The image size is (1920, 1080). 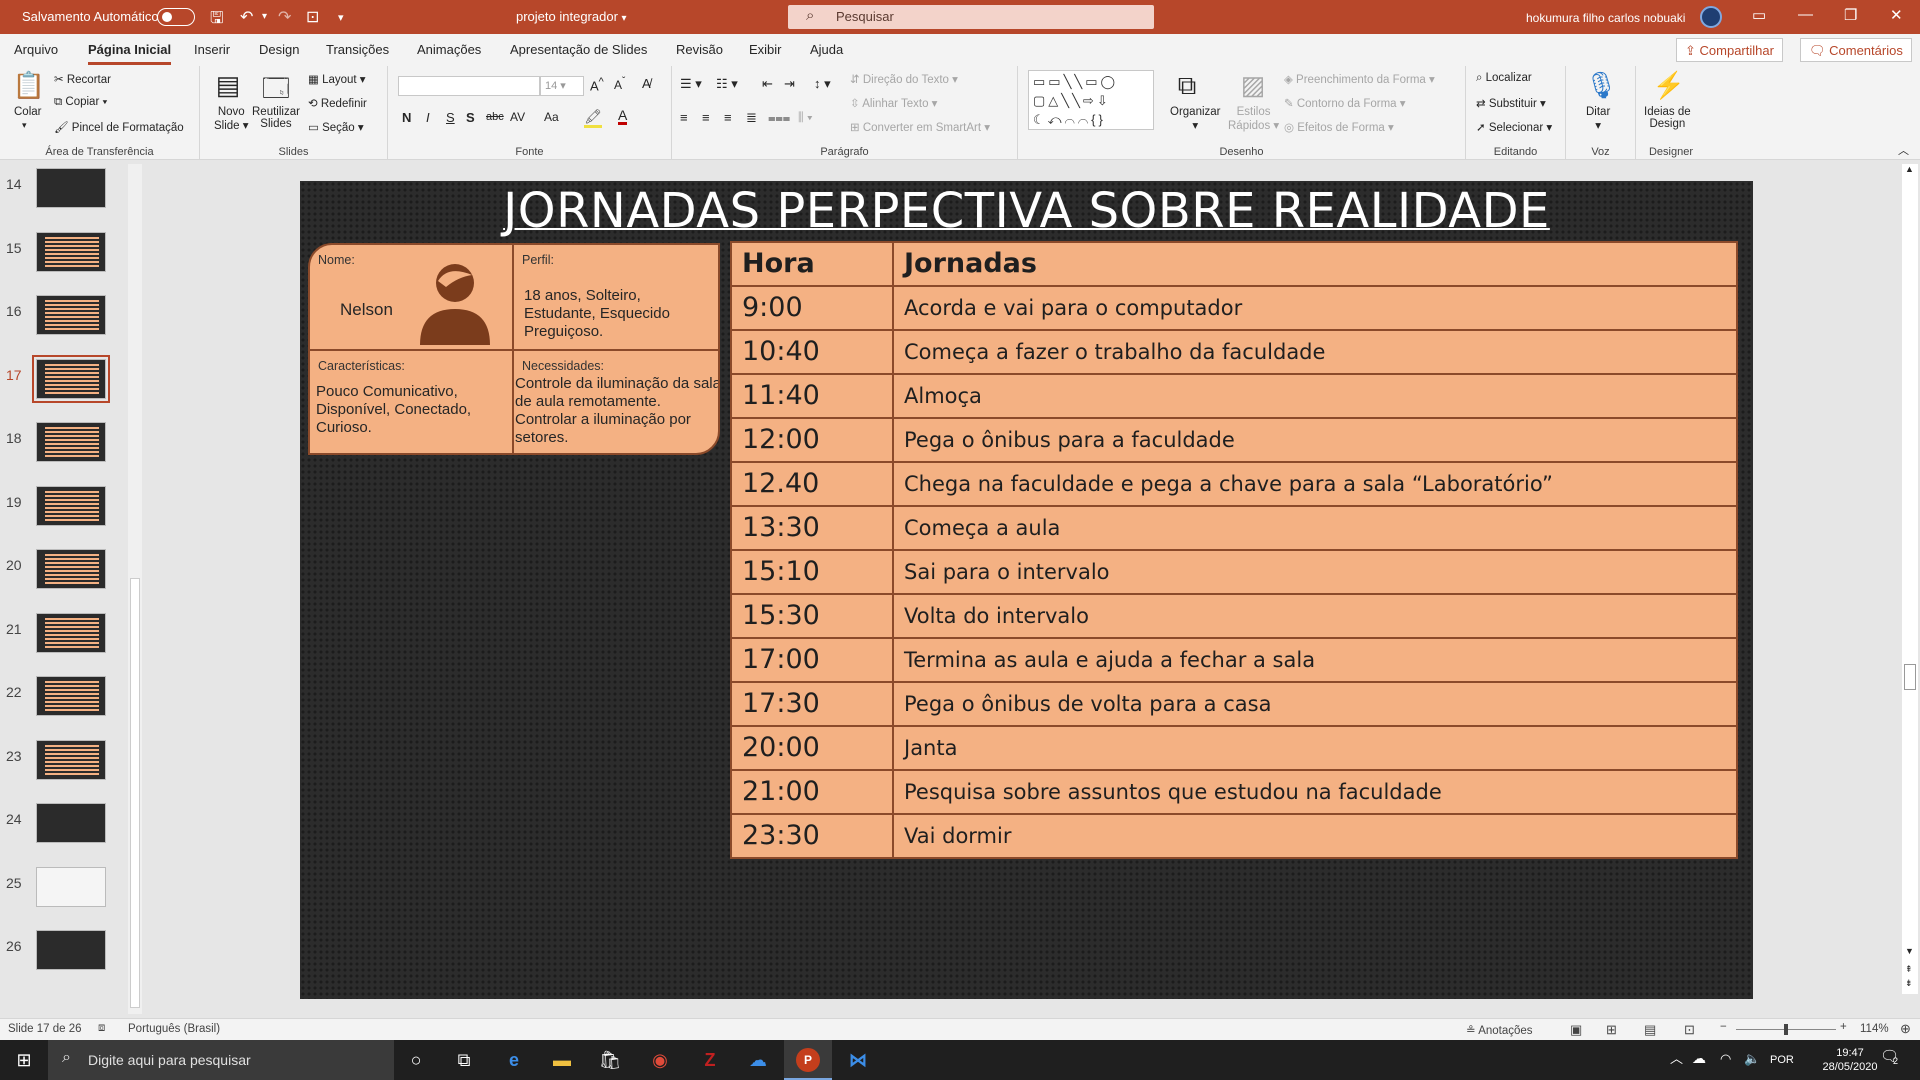 I want to click on save-icon: 🖫, so click(x=217, y=20).